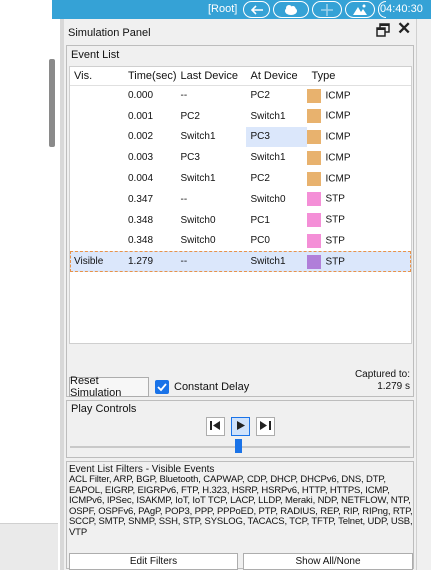 Image resolution: width=431 pixels, height=570 pixels. Describe the element at coordinates (240, 137) in the screenshot. I see `table-row: 0.002 Switch1 PC3 ICMP` at that location.